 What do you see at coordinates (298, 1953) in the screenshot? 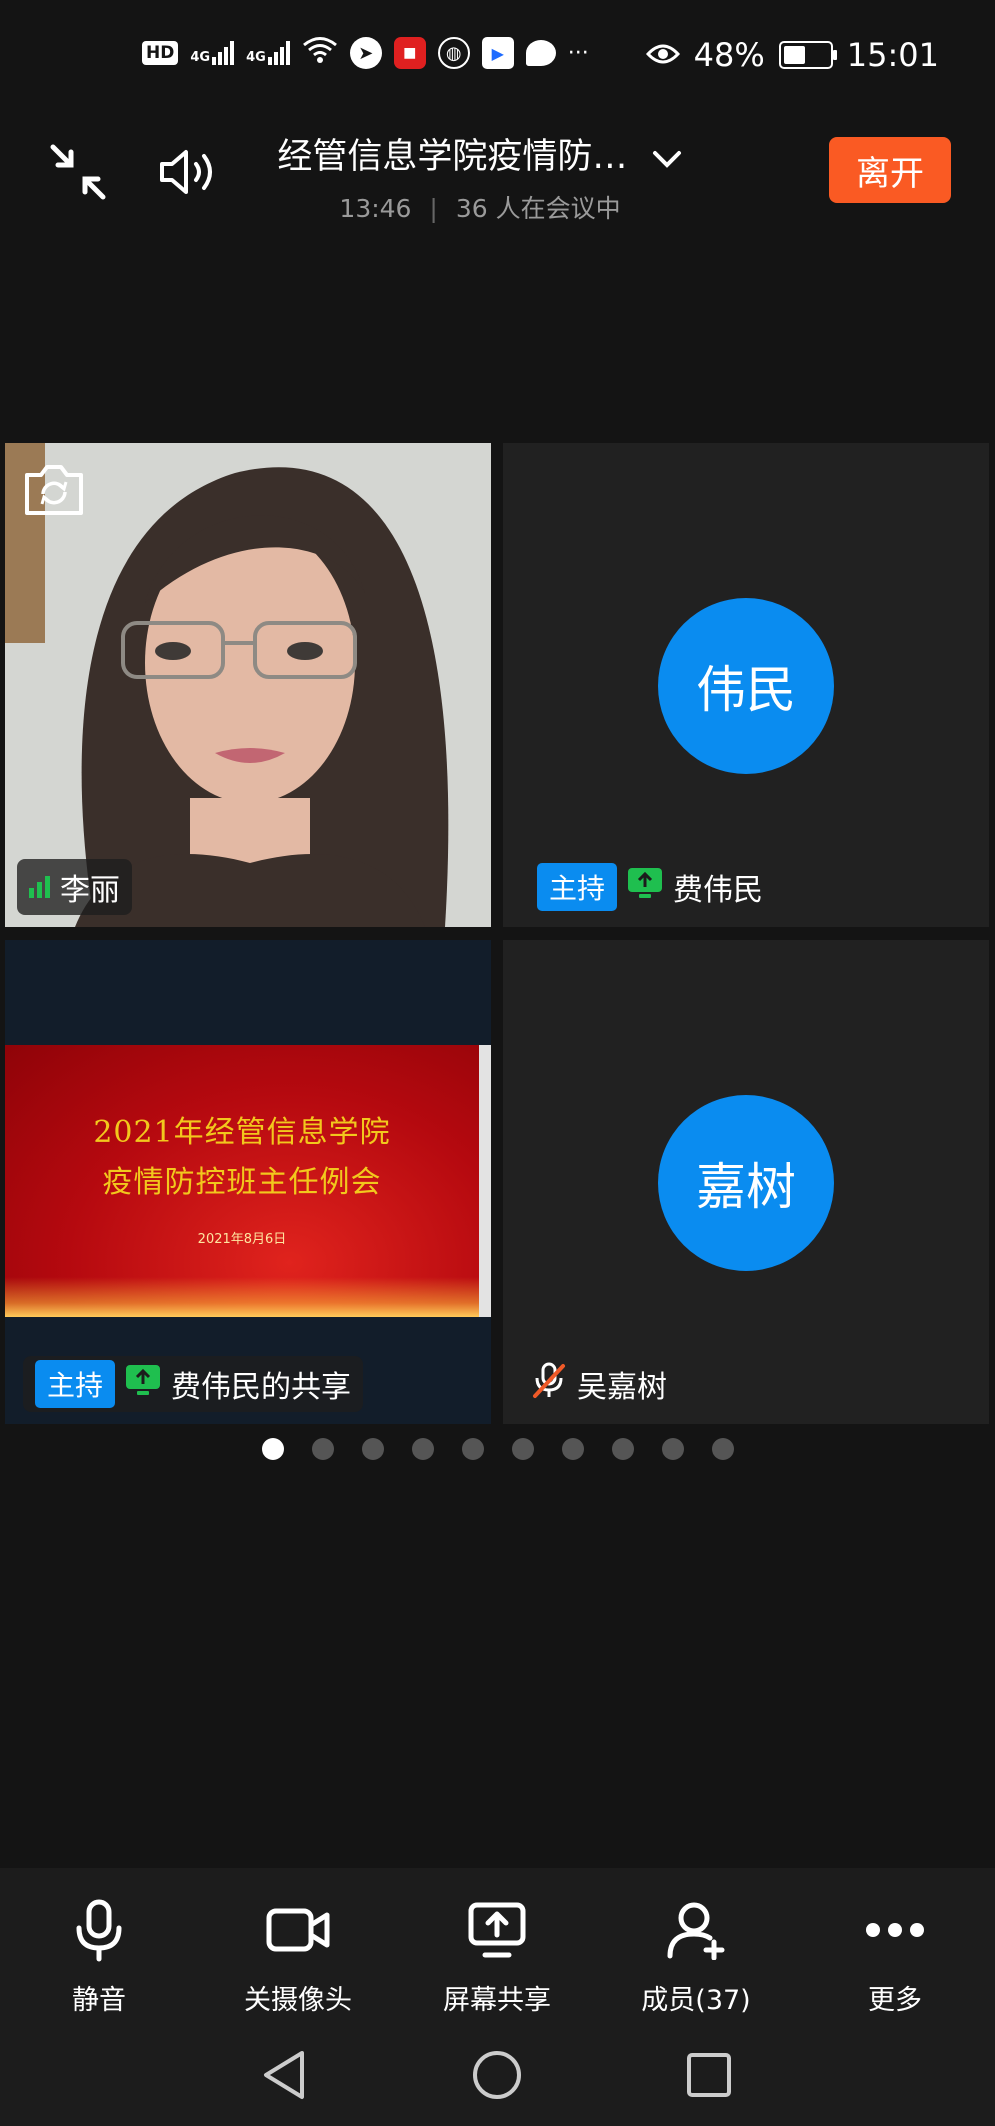
I see `camera-off-button: 关摄像头` at bounding box center [298, 1953].